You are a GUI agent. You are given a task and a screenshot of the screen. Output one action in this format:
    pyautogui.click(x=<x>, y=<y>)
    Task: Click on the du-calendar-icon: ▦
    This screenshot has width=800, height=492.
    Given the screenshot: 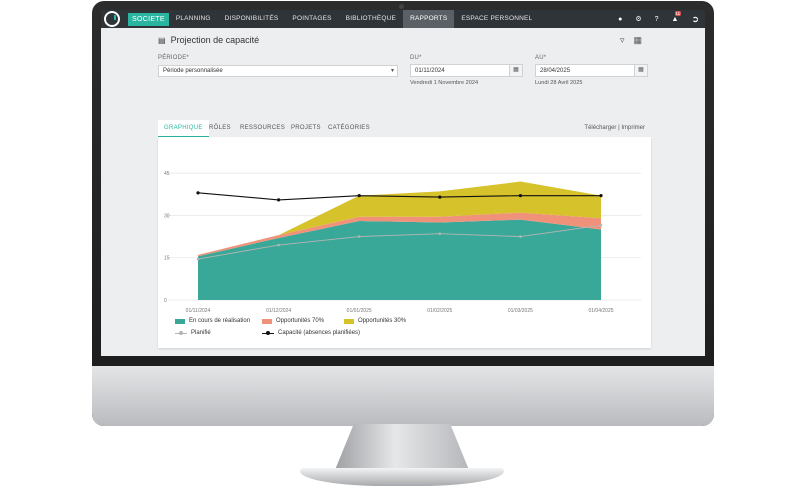 What is the action you would take?
    pyautogui.click(x=516, y=70)
    